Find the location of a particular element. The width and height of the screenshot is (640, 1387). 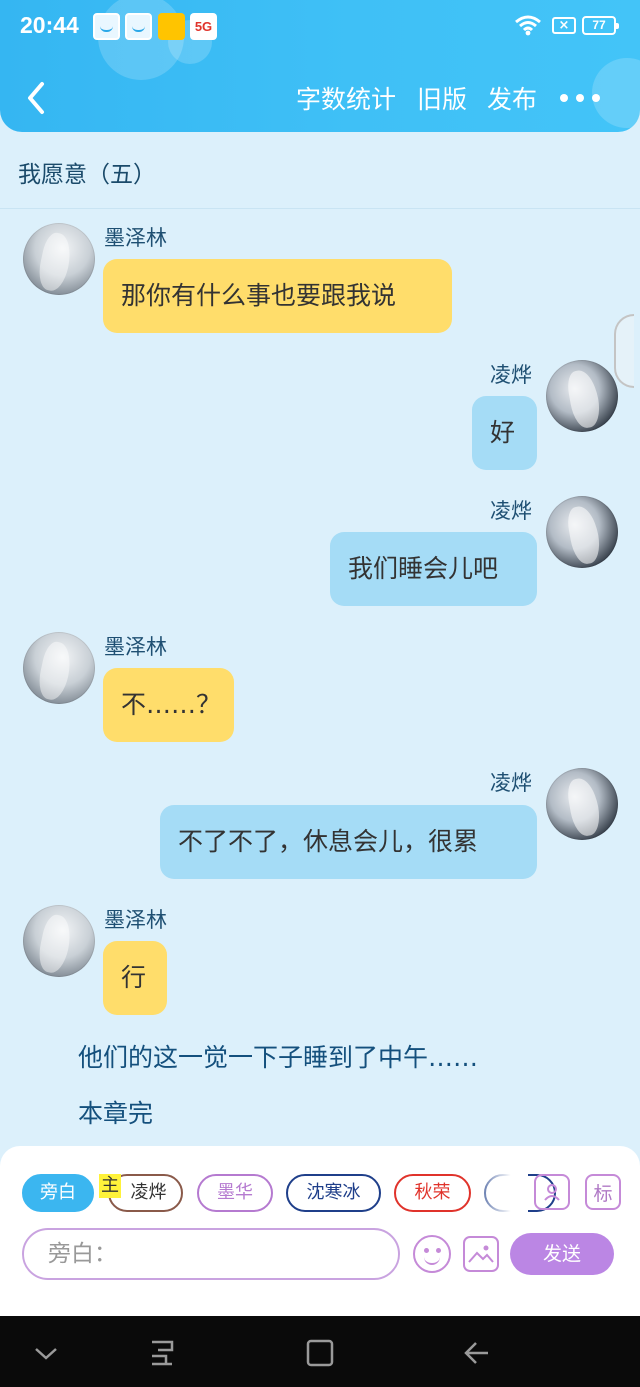

narration-text: 本章完 is located at coordinates (115, 1112).